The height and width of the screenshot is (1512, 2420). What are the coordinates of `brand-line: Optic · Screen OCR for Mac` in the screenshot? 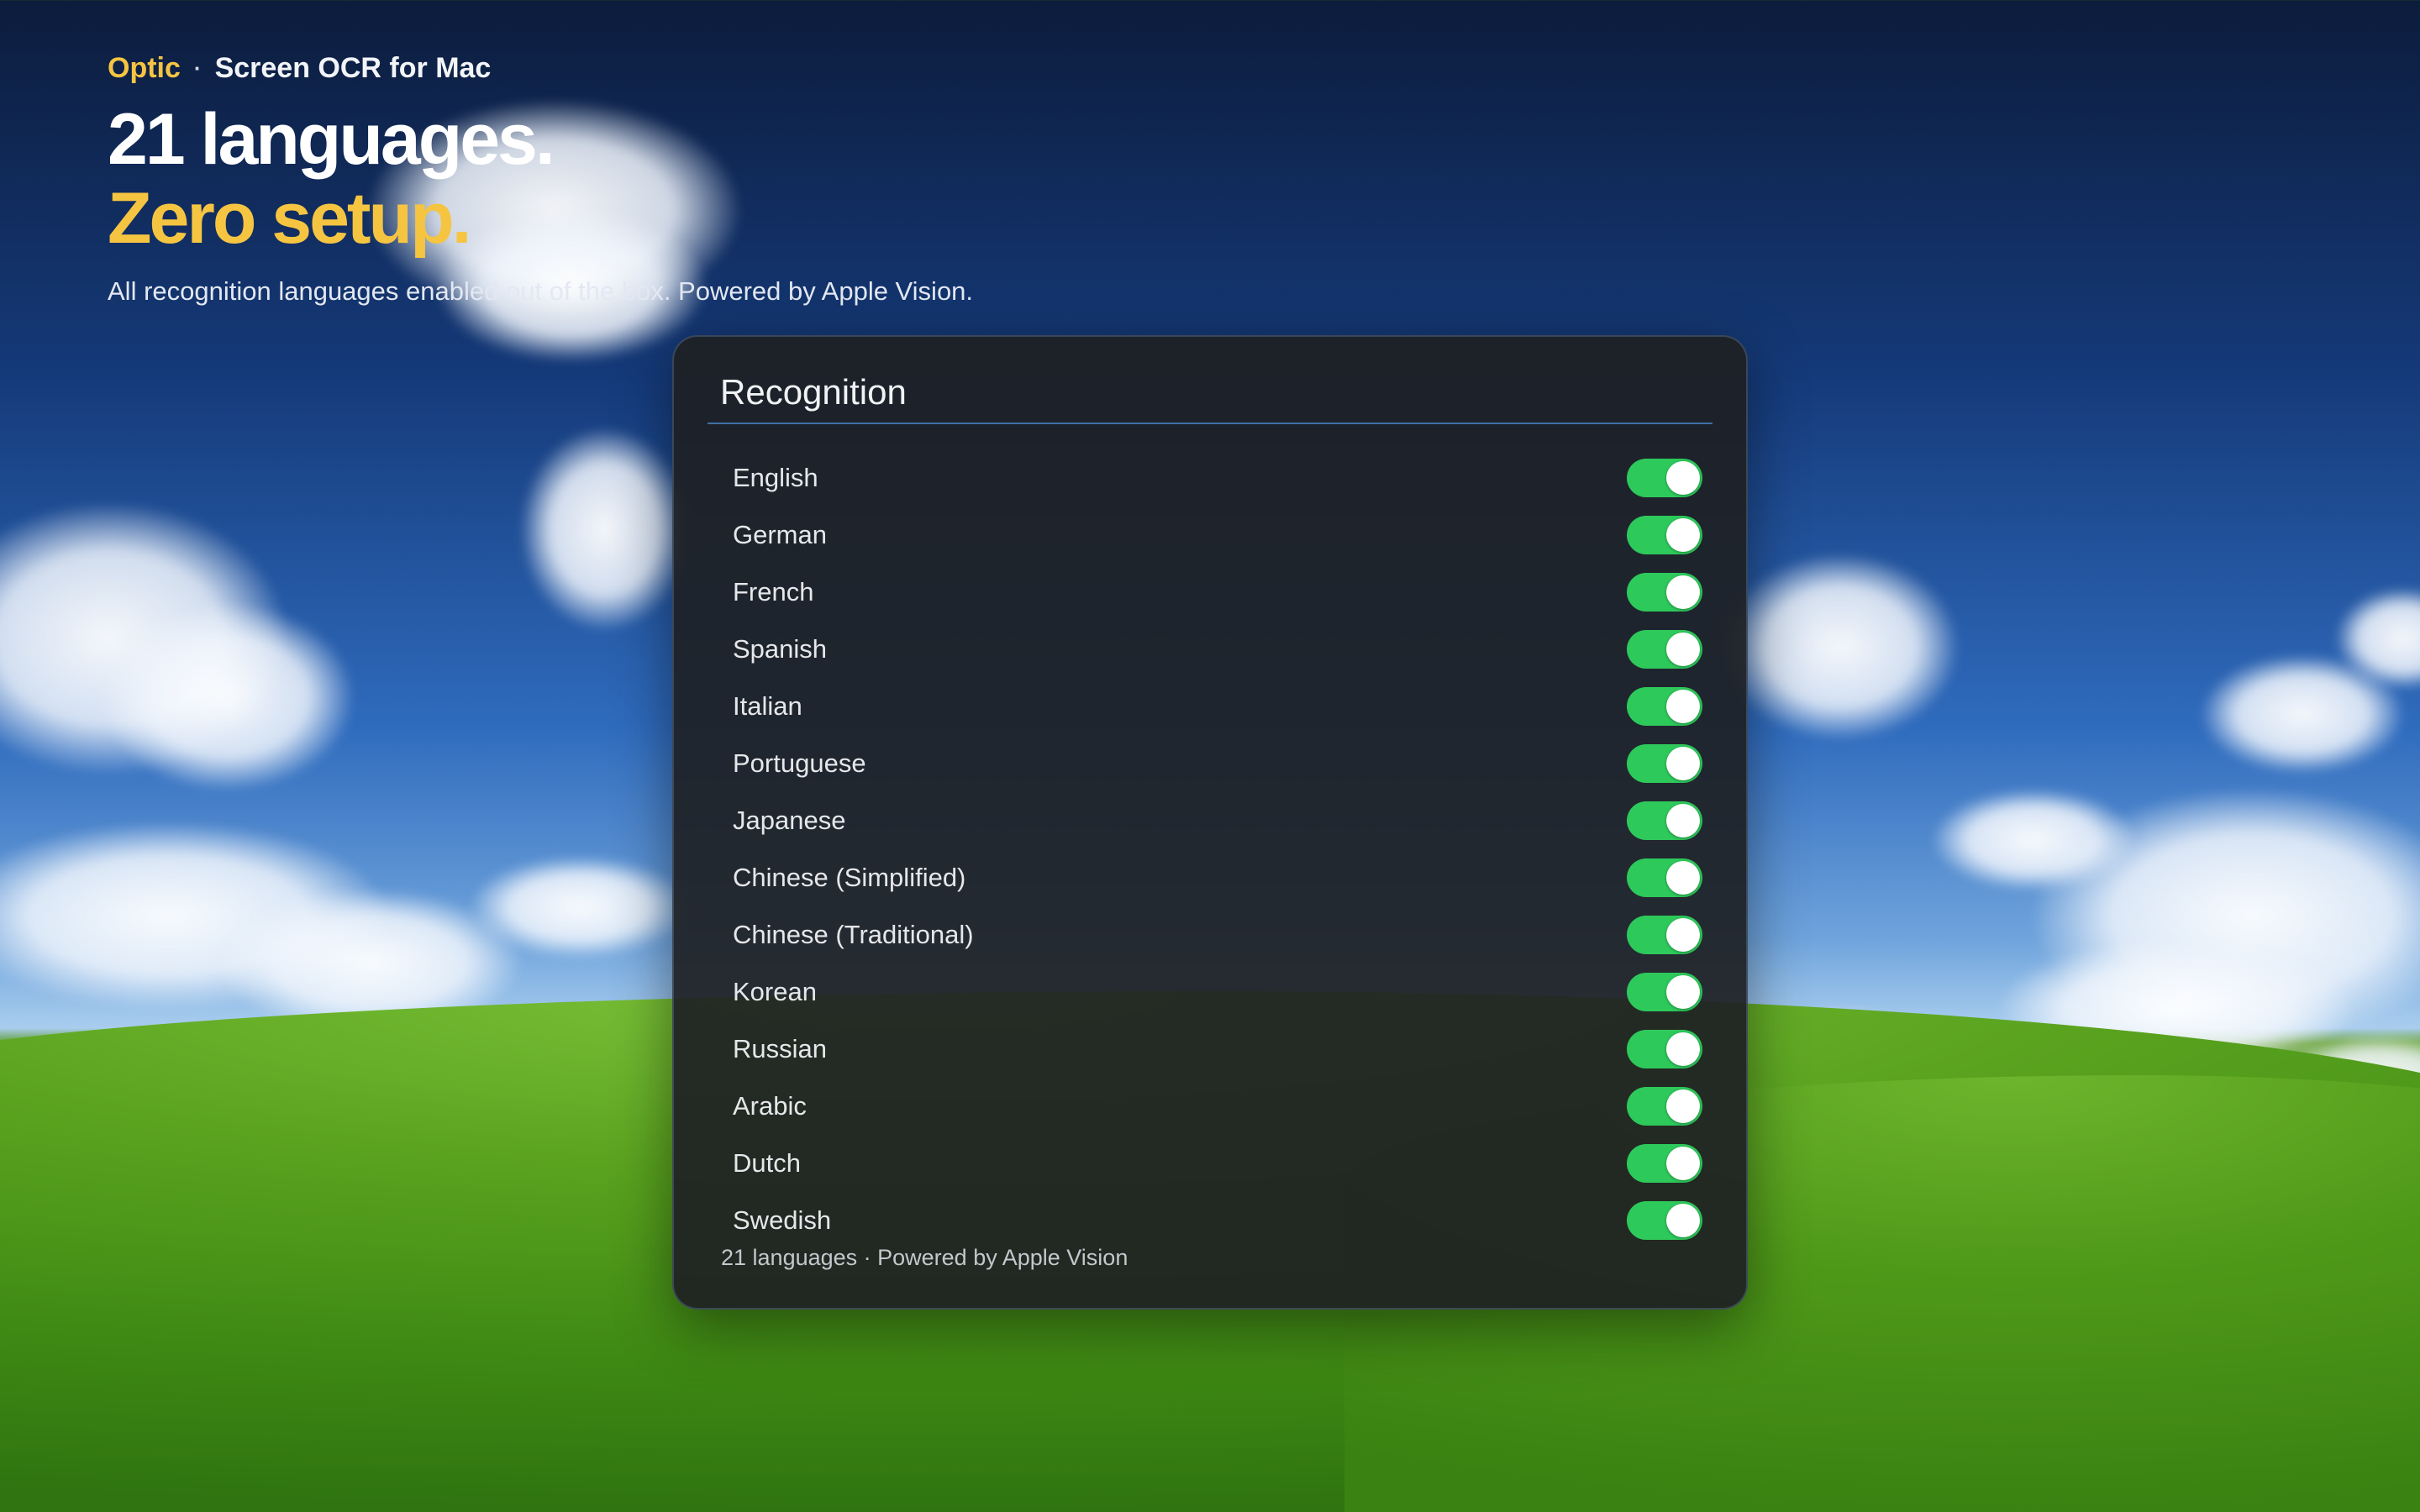 It's located at (540, 68).